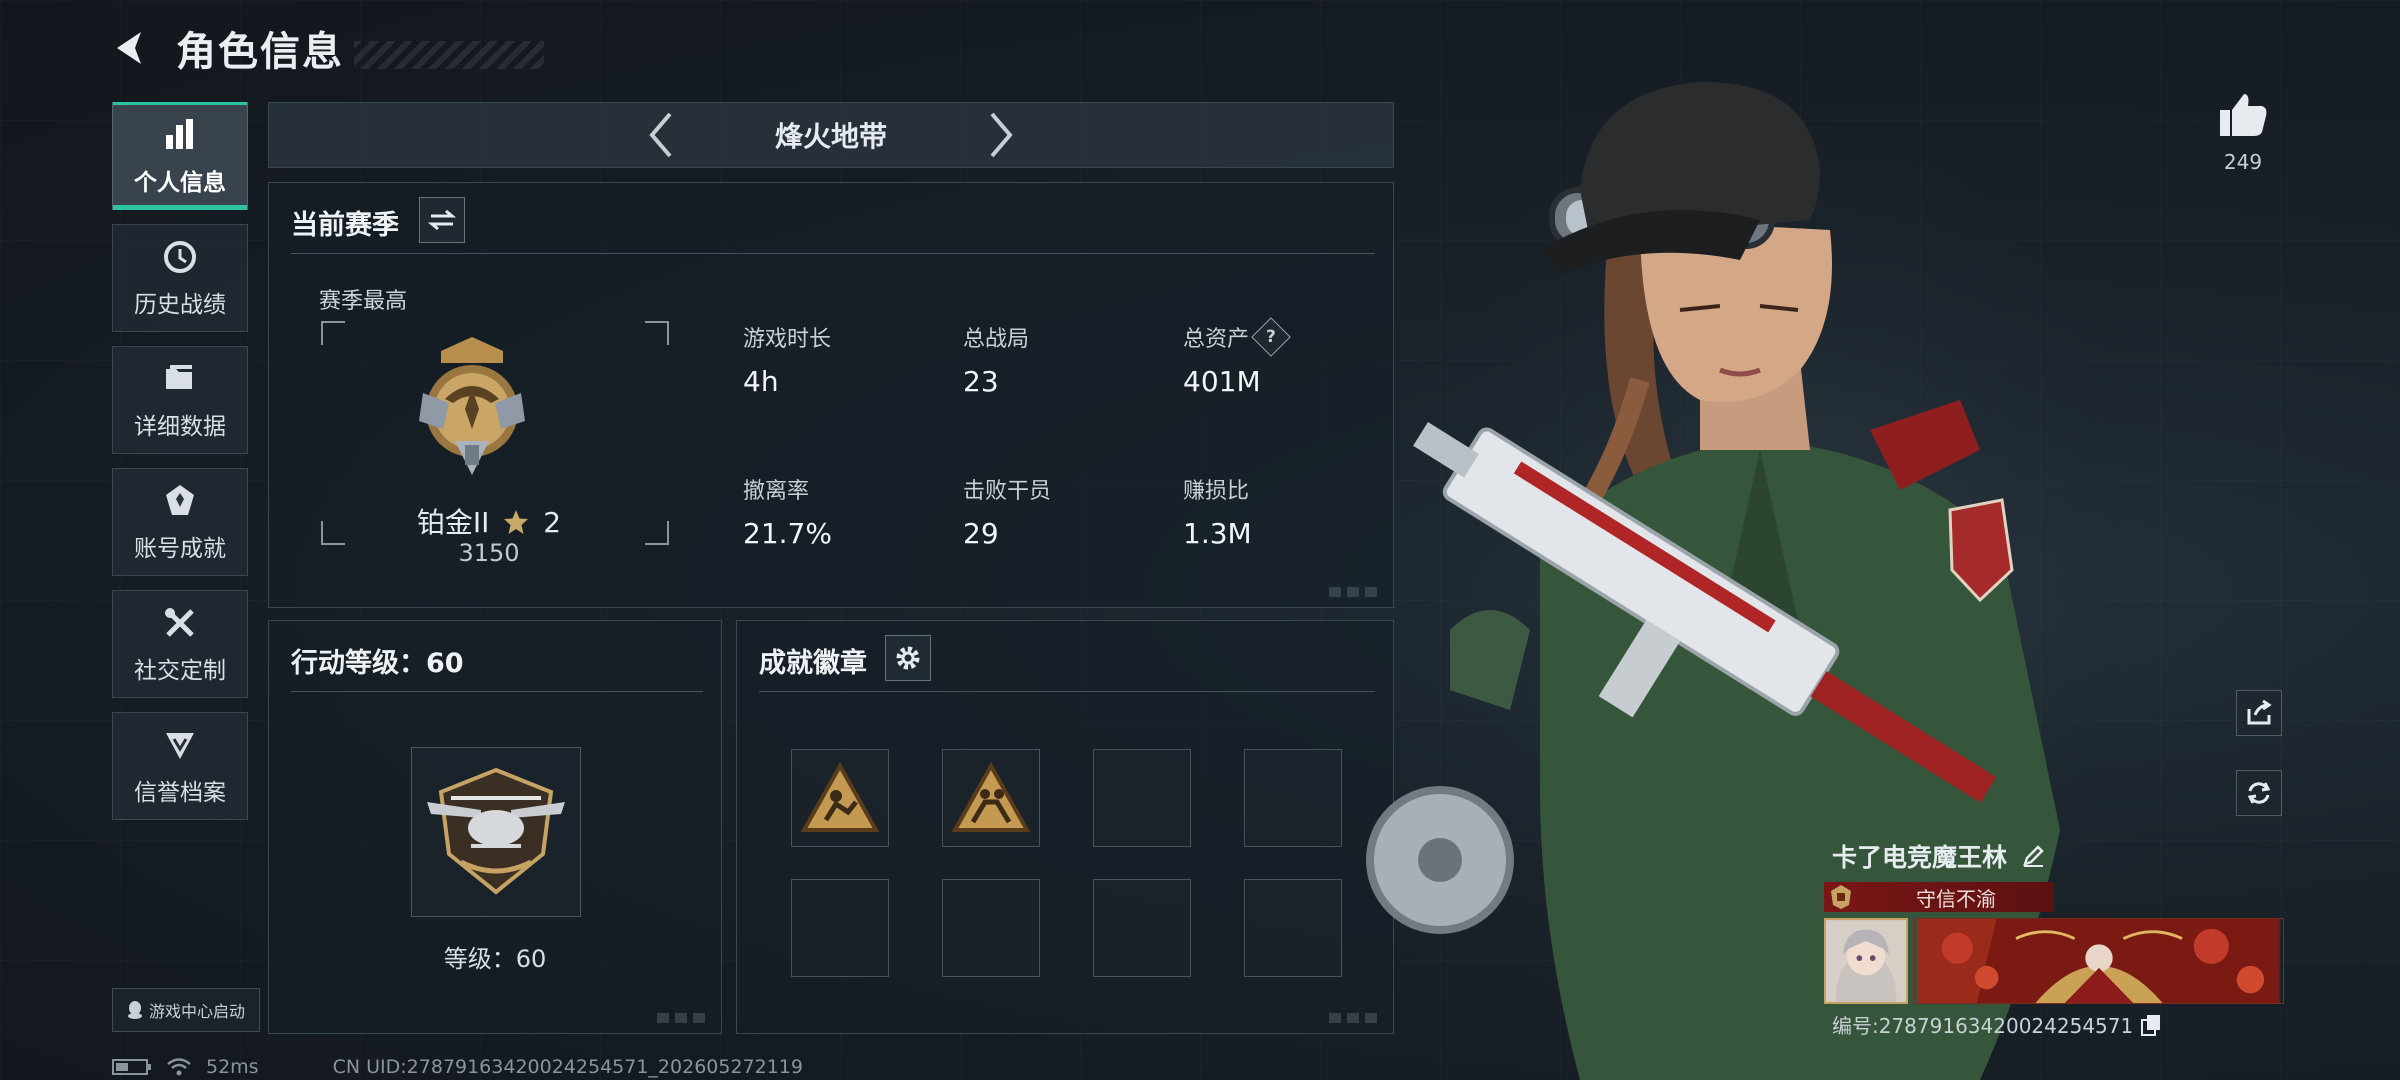 This screenshot has height=1080, width=2400. I want to click on sidebar-item-label: 个人信息, so click(180, 183).